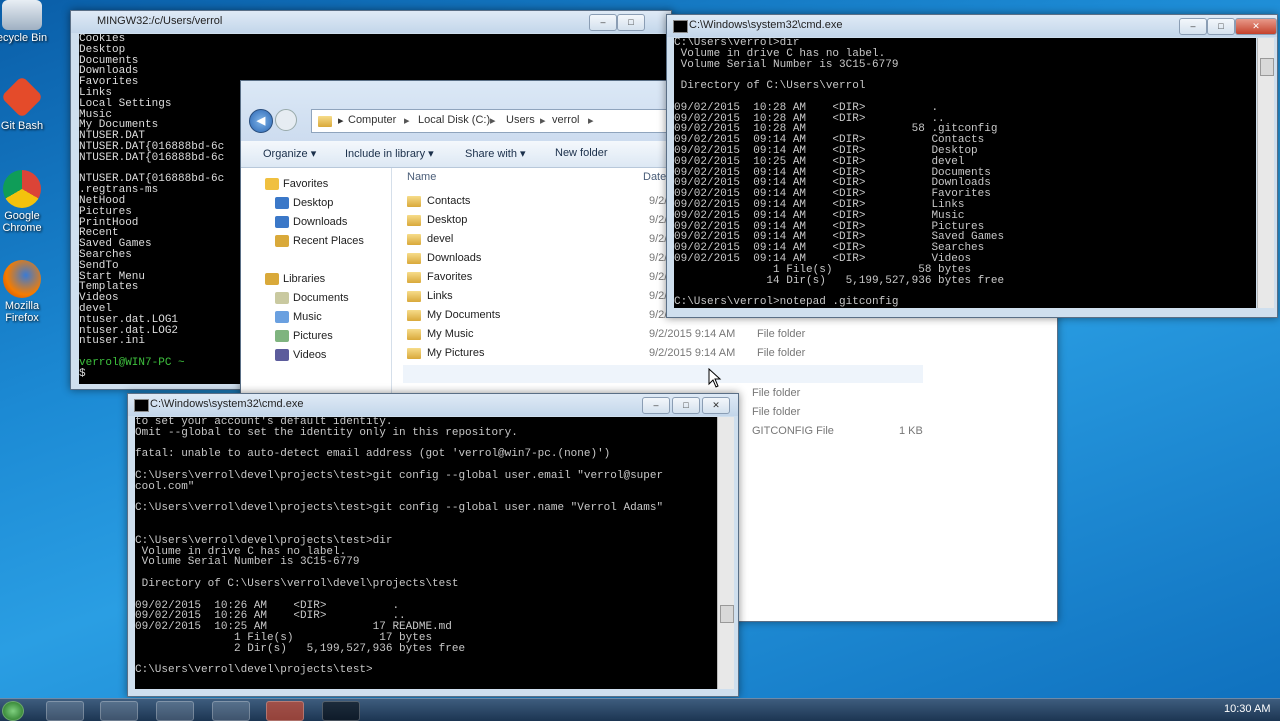 The height and width of the screenshot is (721, 1280). I want to click on clock: 10:30 AM, so click(1247, 709).